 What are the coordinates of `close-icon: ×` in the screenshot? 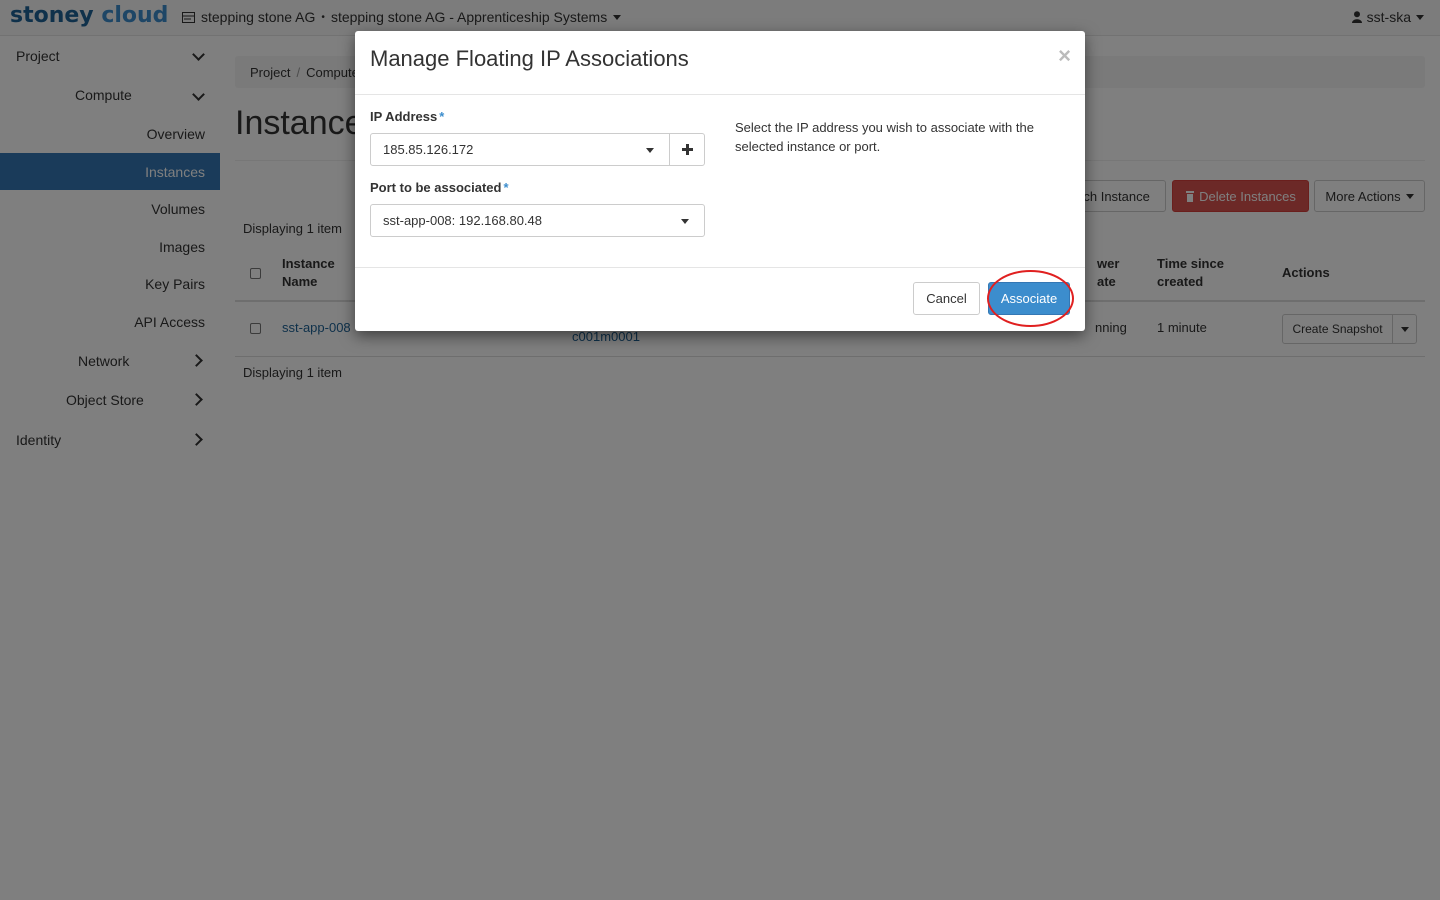 It's located at (1064, 56).